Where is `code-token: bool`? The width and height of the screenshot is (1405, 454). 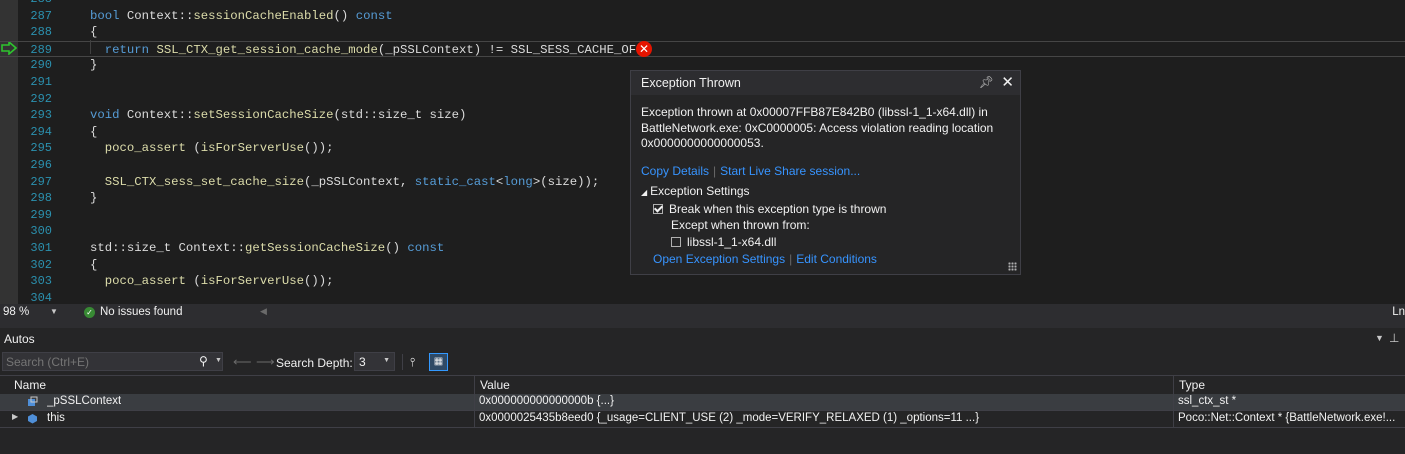 code-token: bool is located at coordinates (105, 15).